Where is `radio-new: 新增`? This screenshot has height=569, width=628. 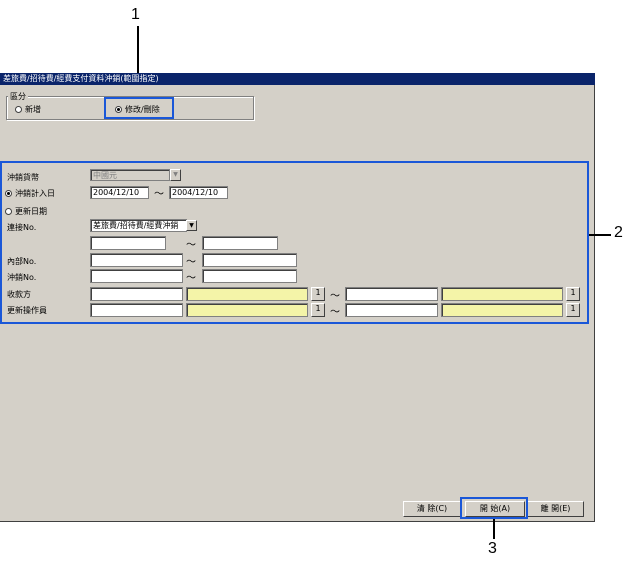
radio-new: 新增 is located at coordinates (28, 109).